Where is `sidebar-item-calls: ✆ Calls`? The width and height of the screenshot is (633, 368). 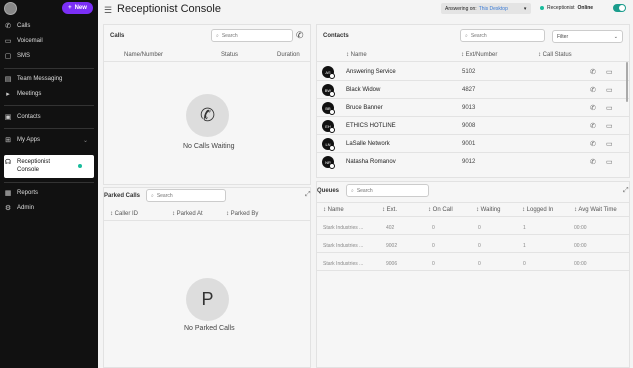 sidebar-item-calls: ✆ Calls is located at coordinates (49, 26).